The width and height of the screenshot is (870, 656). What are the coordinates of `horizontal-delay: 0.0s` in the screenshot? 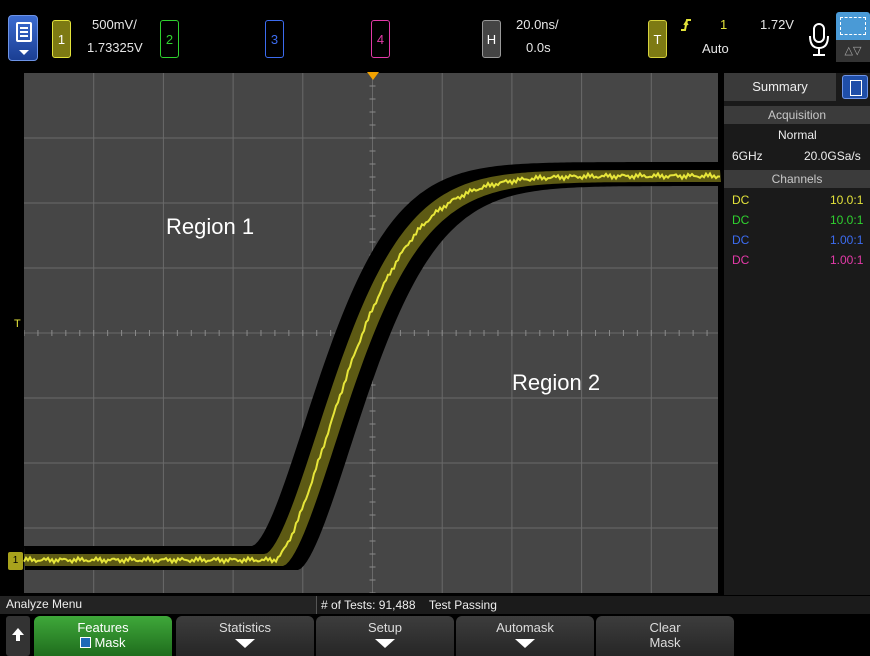 It's located at (538, 47).